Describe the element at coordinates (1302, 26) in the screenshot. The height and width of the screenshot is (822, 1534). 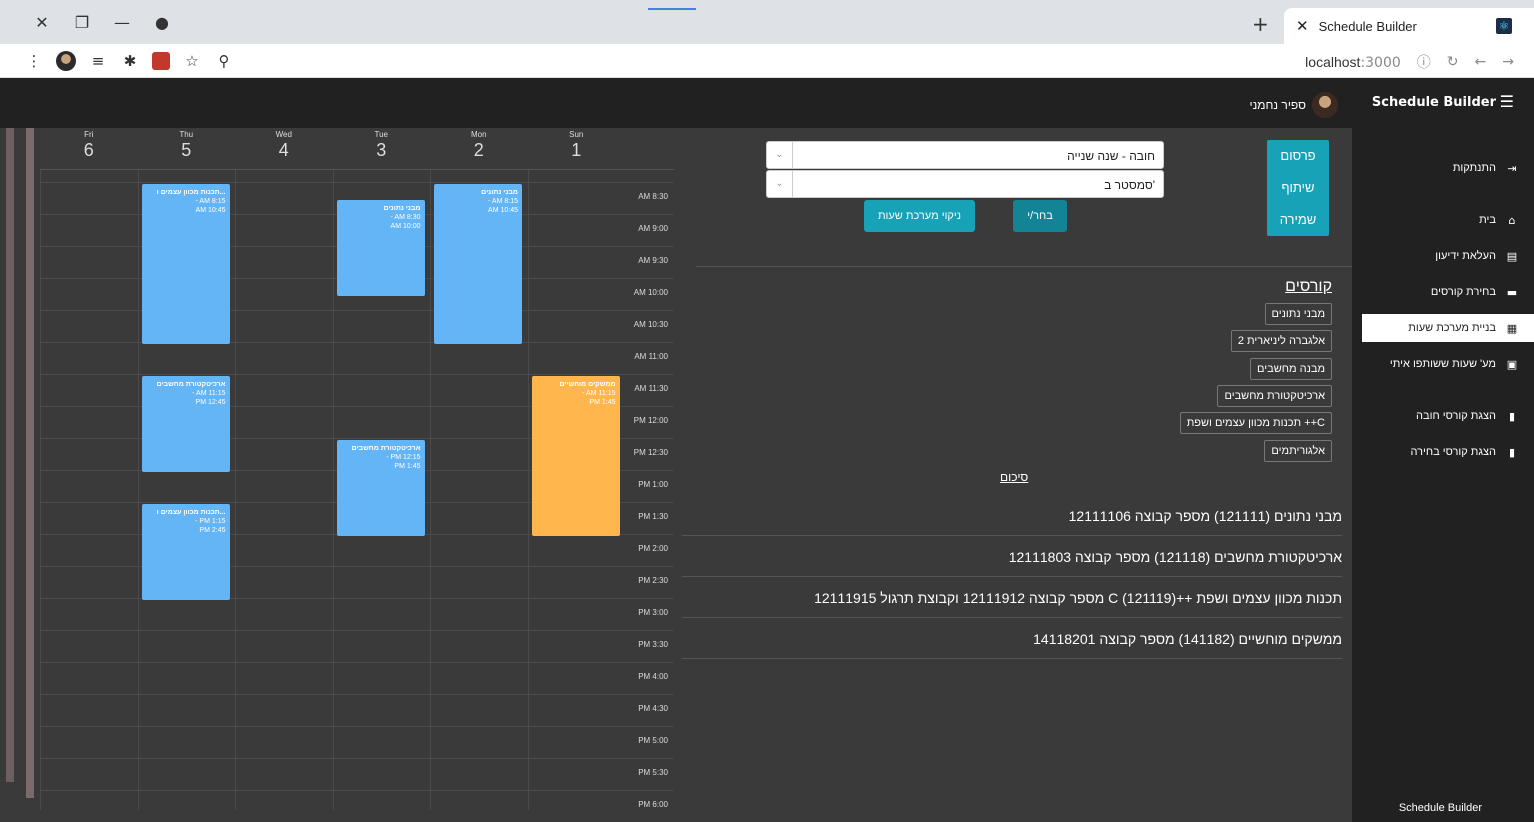
I see `tab-close-icon: ✕` at that location.